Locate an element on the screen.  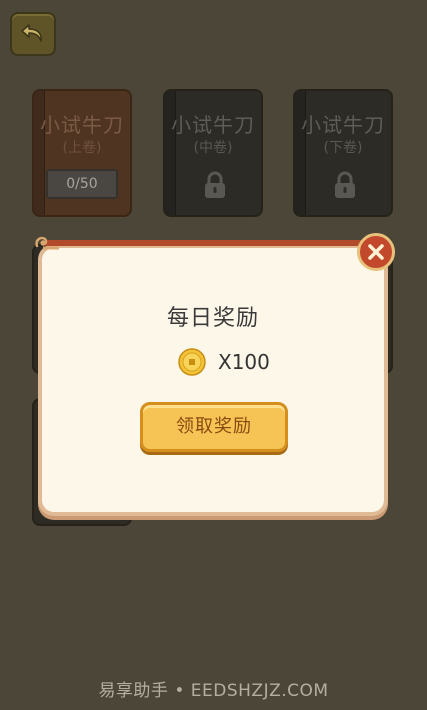
scroll-ornament-icon is located at coordinates (47, 243).